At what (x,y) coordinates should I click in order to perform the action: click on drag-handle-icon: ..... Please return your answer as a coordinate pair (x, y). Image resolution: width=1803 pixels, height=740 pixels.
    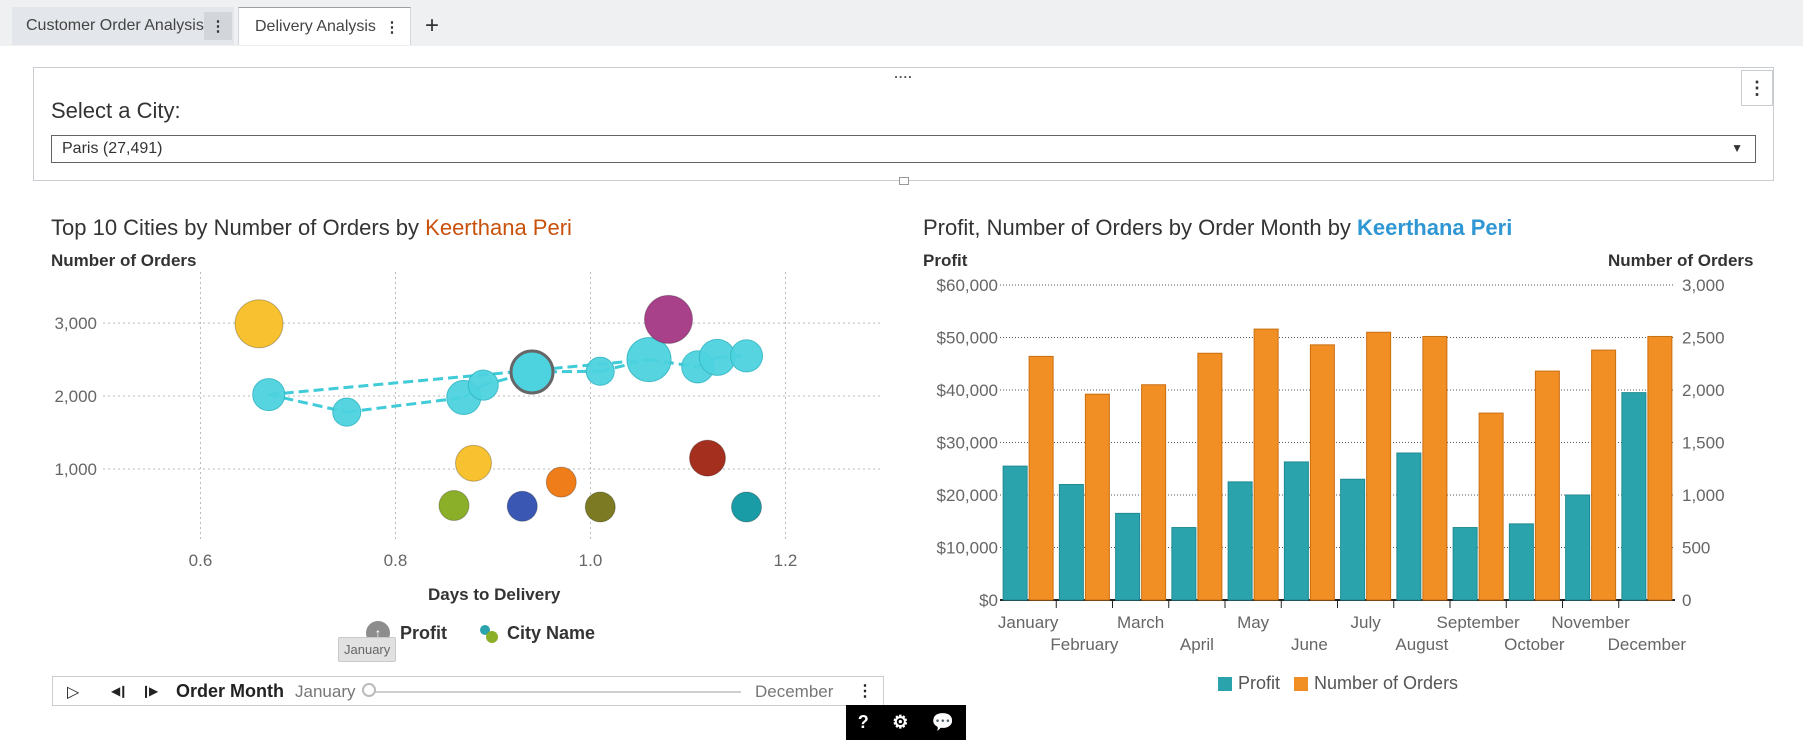
    Looking at the image, I should click on (903, 73).